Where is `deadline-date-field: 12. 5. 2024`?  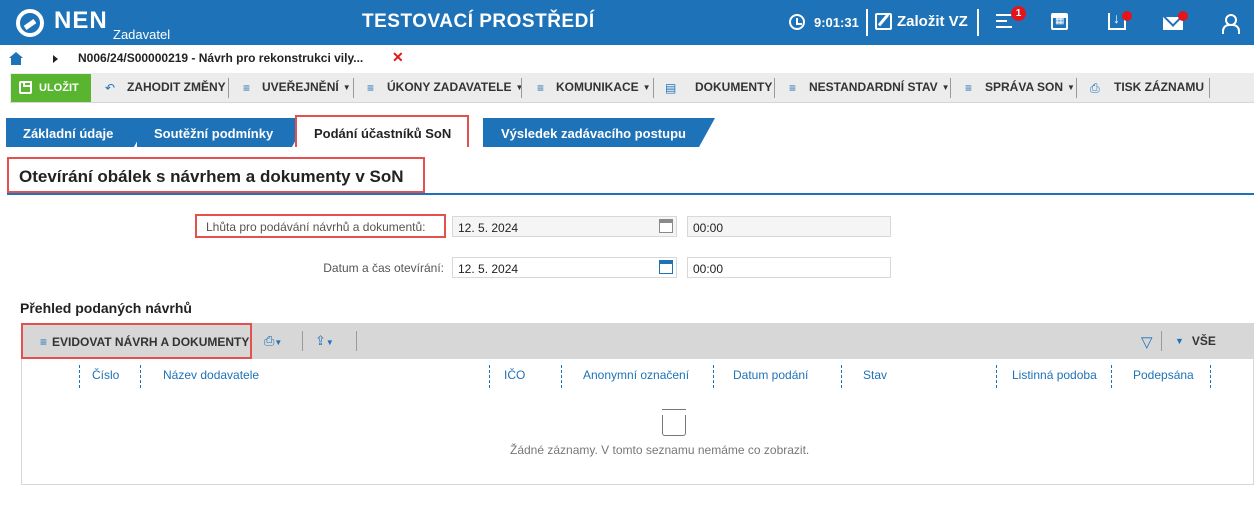
deadline-date-field: 12. 5. 2024 is located at coordinates (564, 226).